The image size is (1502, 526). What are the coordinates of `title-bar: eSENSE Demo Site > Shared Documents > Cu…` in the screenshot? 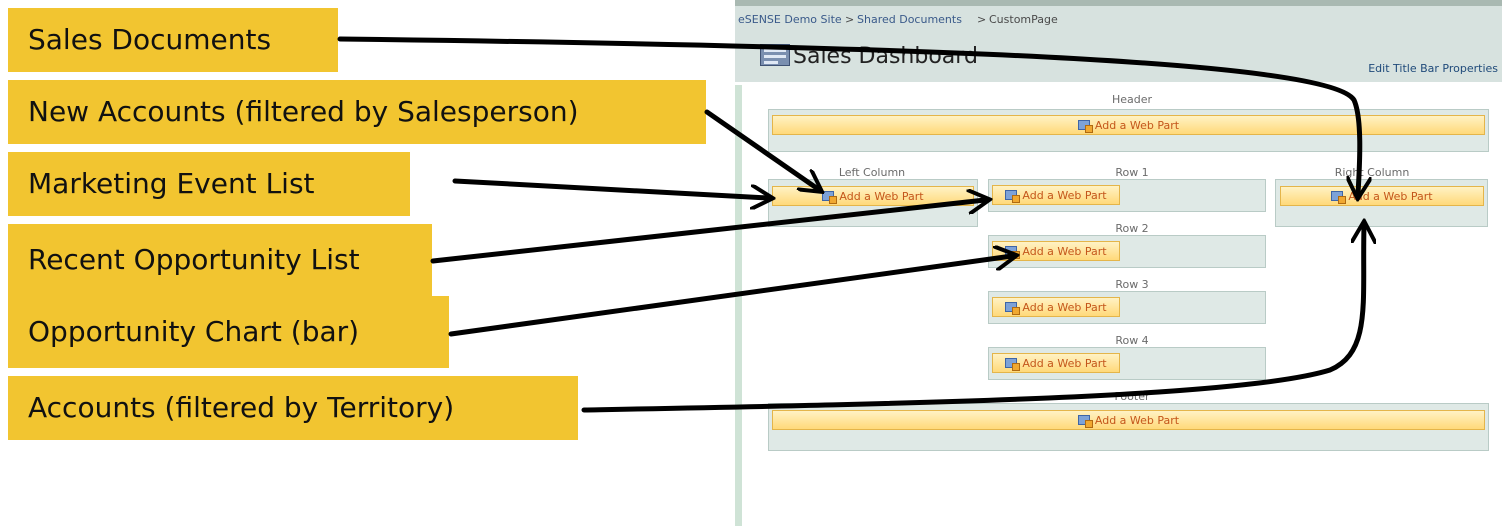 It's located at (1118, 44).